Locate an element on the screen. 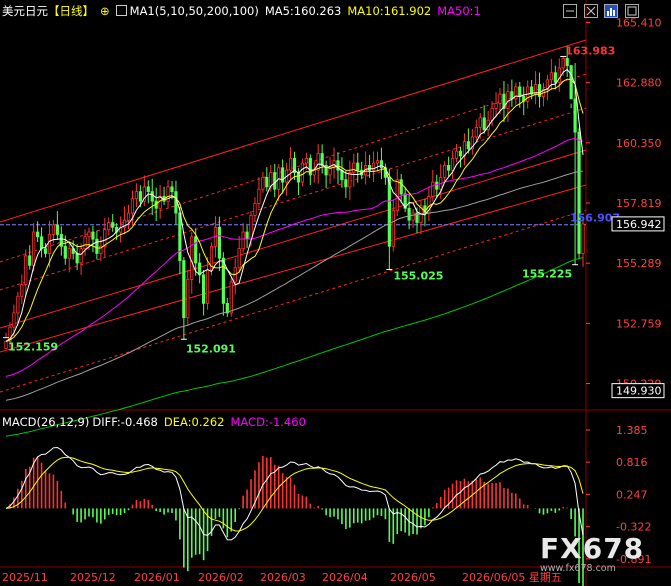 The image size is (671, 586). ma10-value: MA10:161.902 is located at coordinates (389, 11).